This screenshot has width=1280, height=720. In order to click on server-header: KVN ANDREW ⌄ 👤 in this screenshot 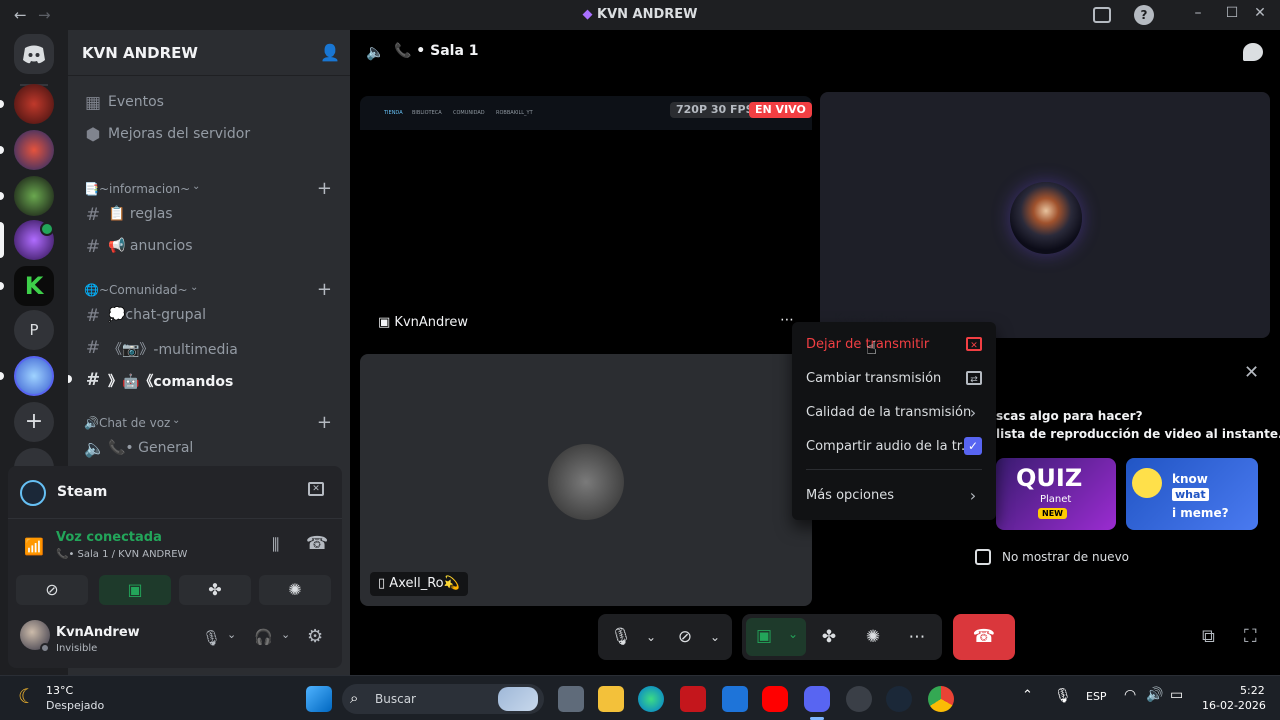, I will do `click(209, 53)`.